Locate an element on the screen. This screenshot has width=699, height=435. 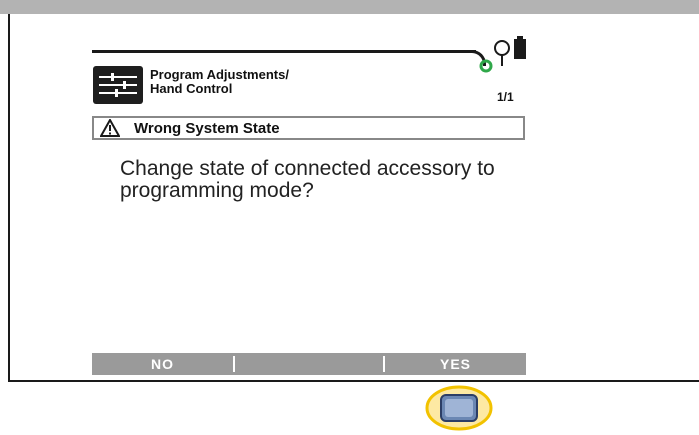
menu-title: Program Adjustments/ Hand Control is located at coordinates (219, 82).